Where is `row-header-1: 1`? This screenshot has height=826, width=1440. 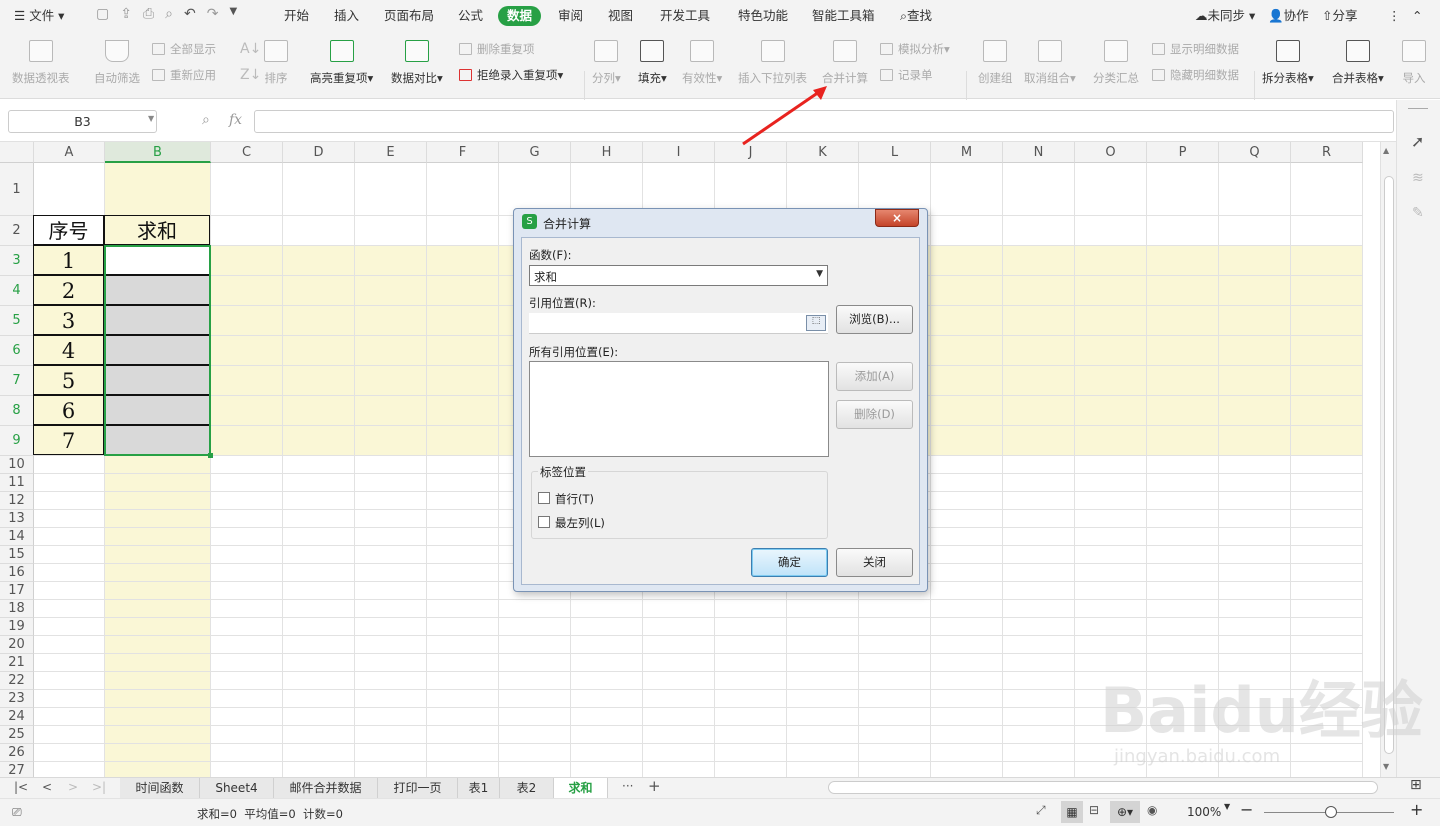 row-header-1: 1 is located at coordinates (17, 189).